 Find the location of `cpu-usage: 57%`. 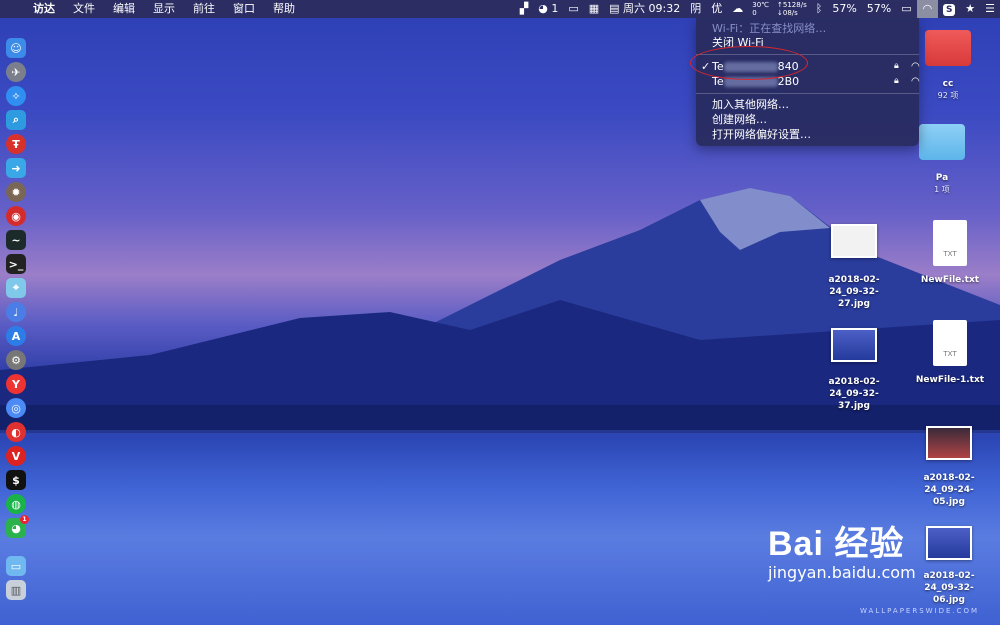

cpu-usage: 57% is located at coordinates (844, 9).